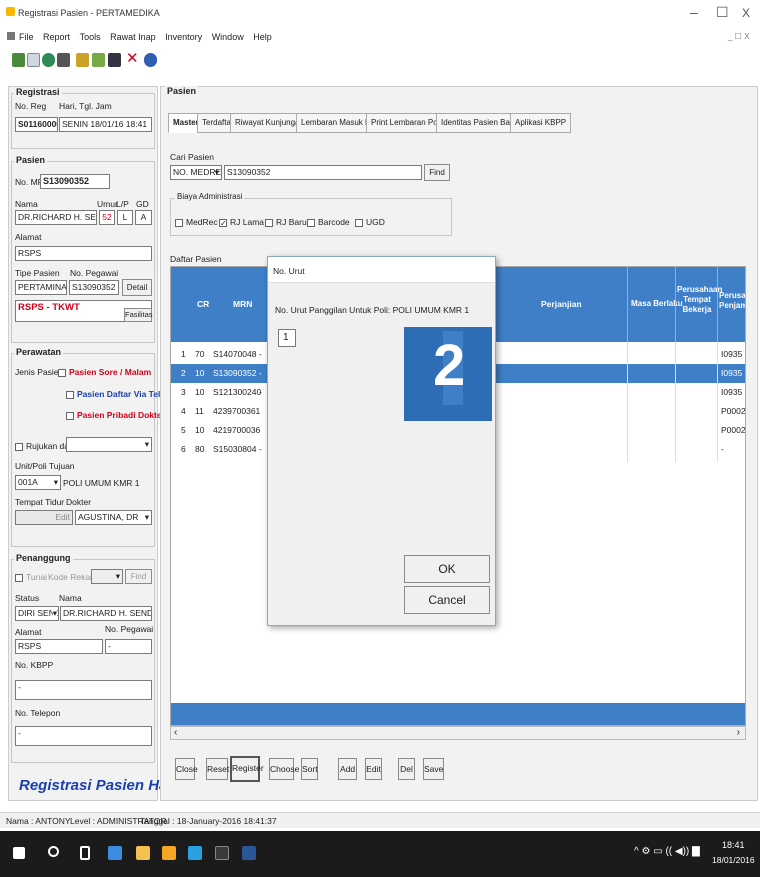 The height and width of the screenshot is (877, 760). I want to click on register-button: Register, so click(247, 769).